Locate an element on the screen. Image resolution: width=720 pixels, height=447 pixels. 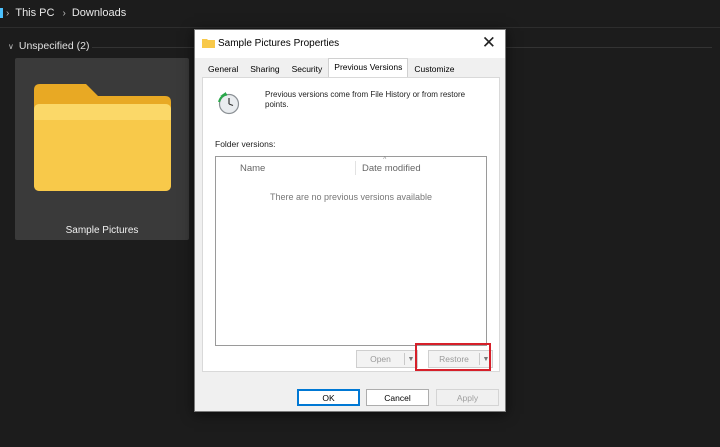
toolbar-divider is located at coordinates (360, 27).